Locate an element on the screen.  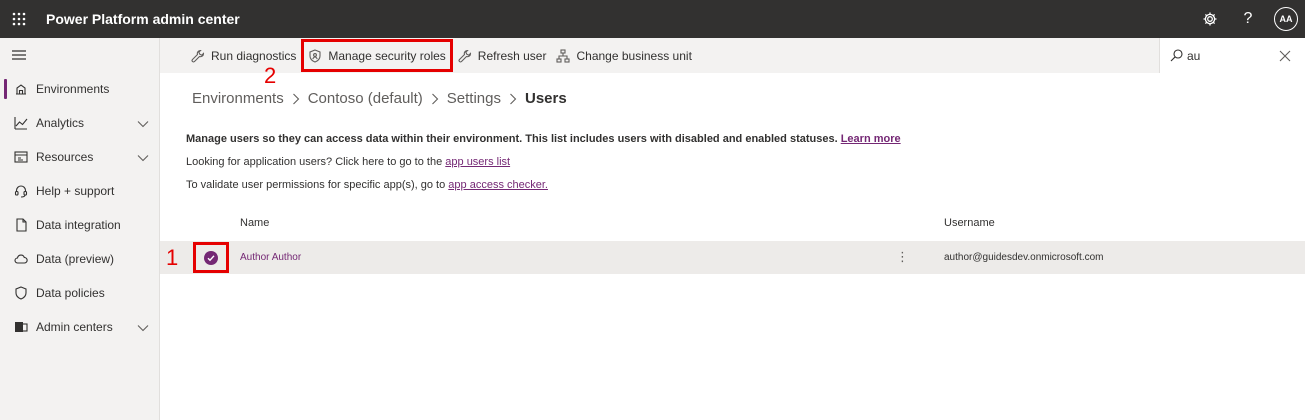
annotation-marker-2: 2 is located at coordinates (270, 75).